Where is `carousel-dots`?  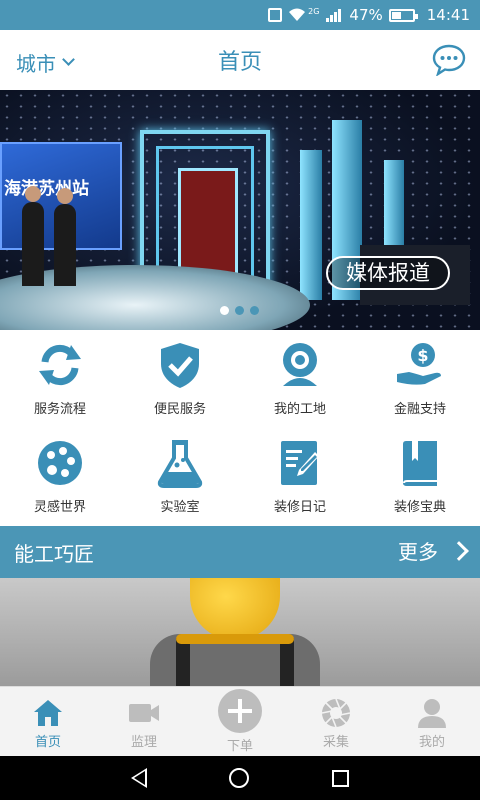
carousel-dots is located at coordinates (239, 310).